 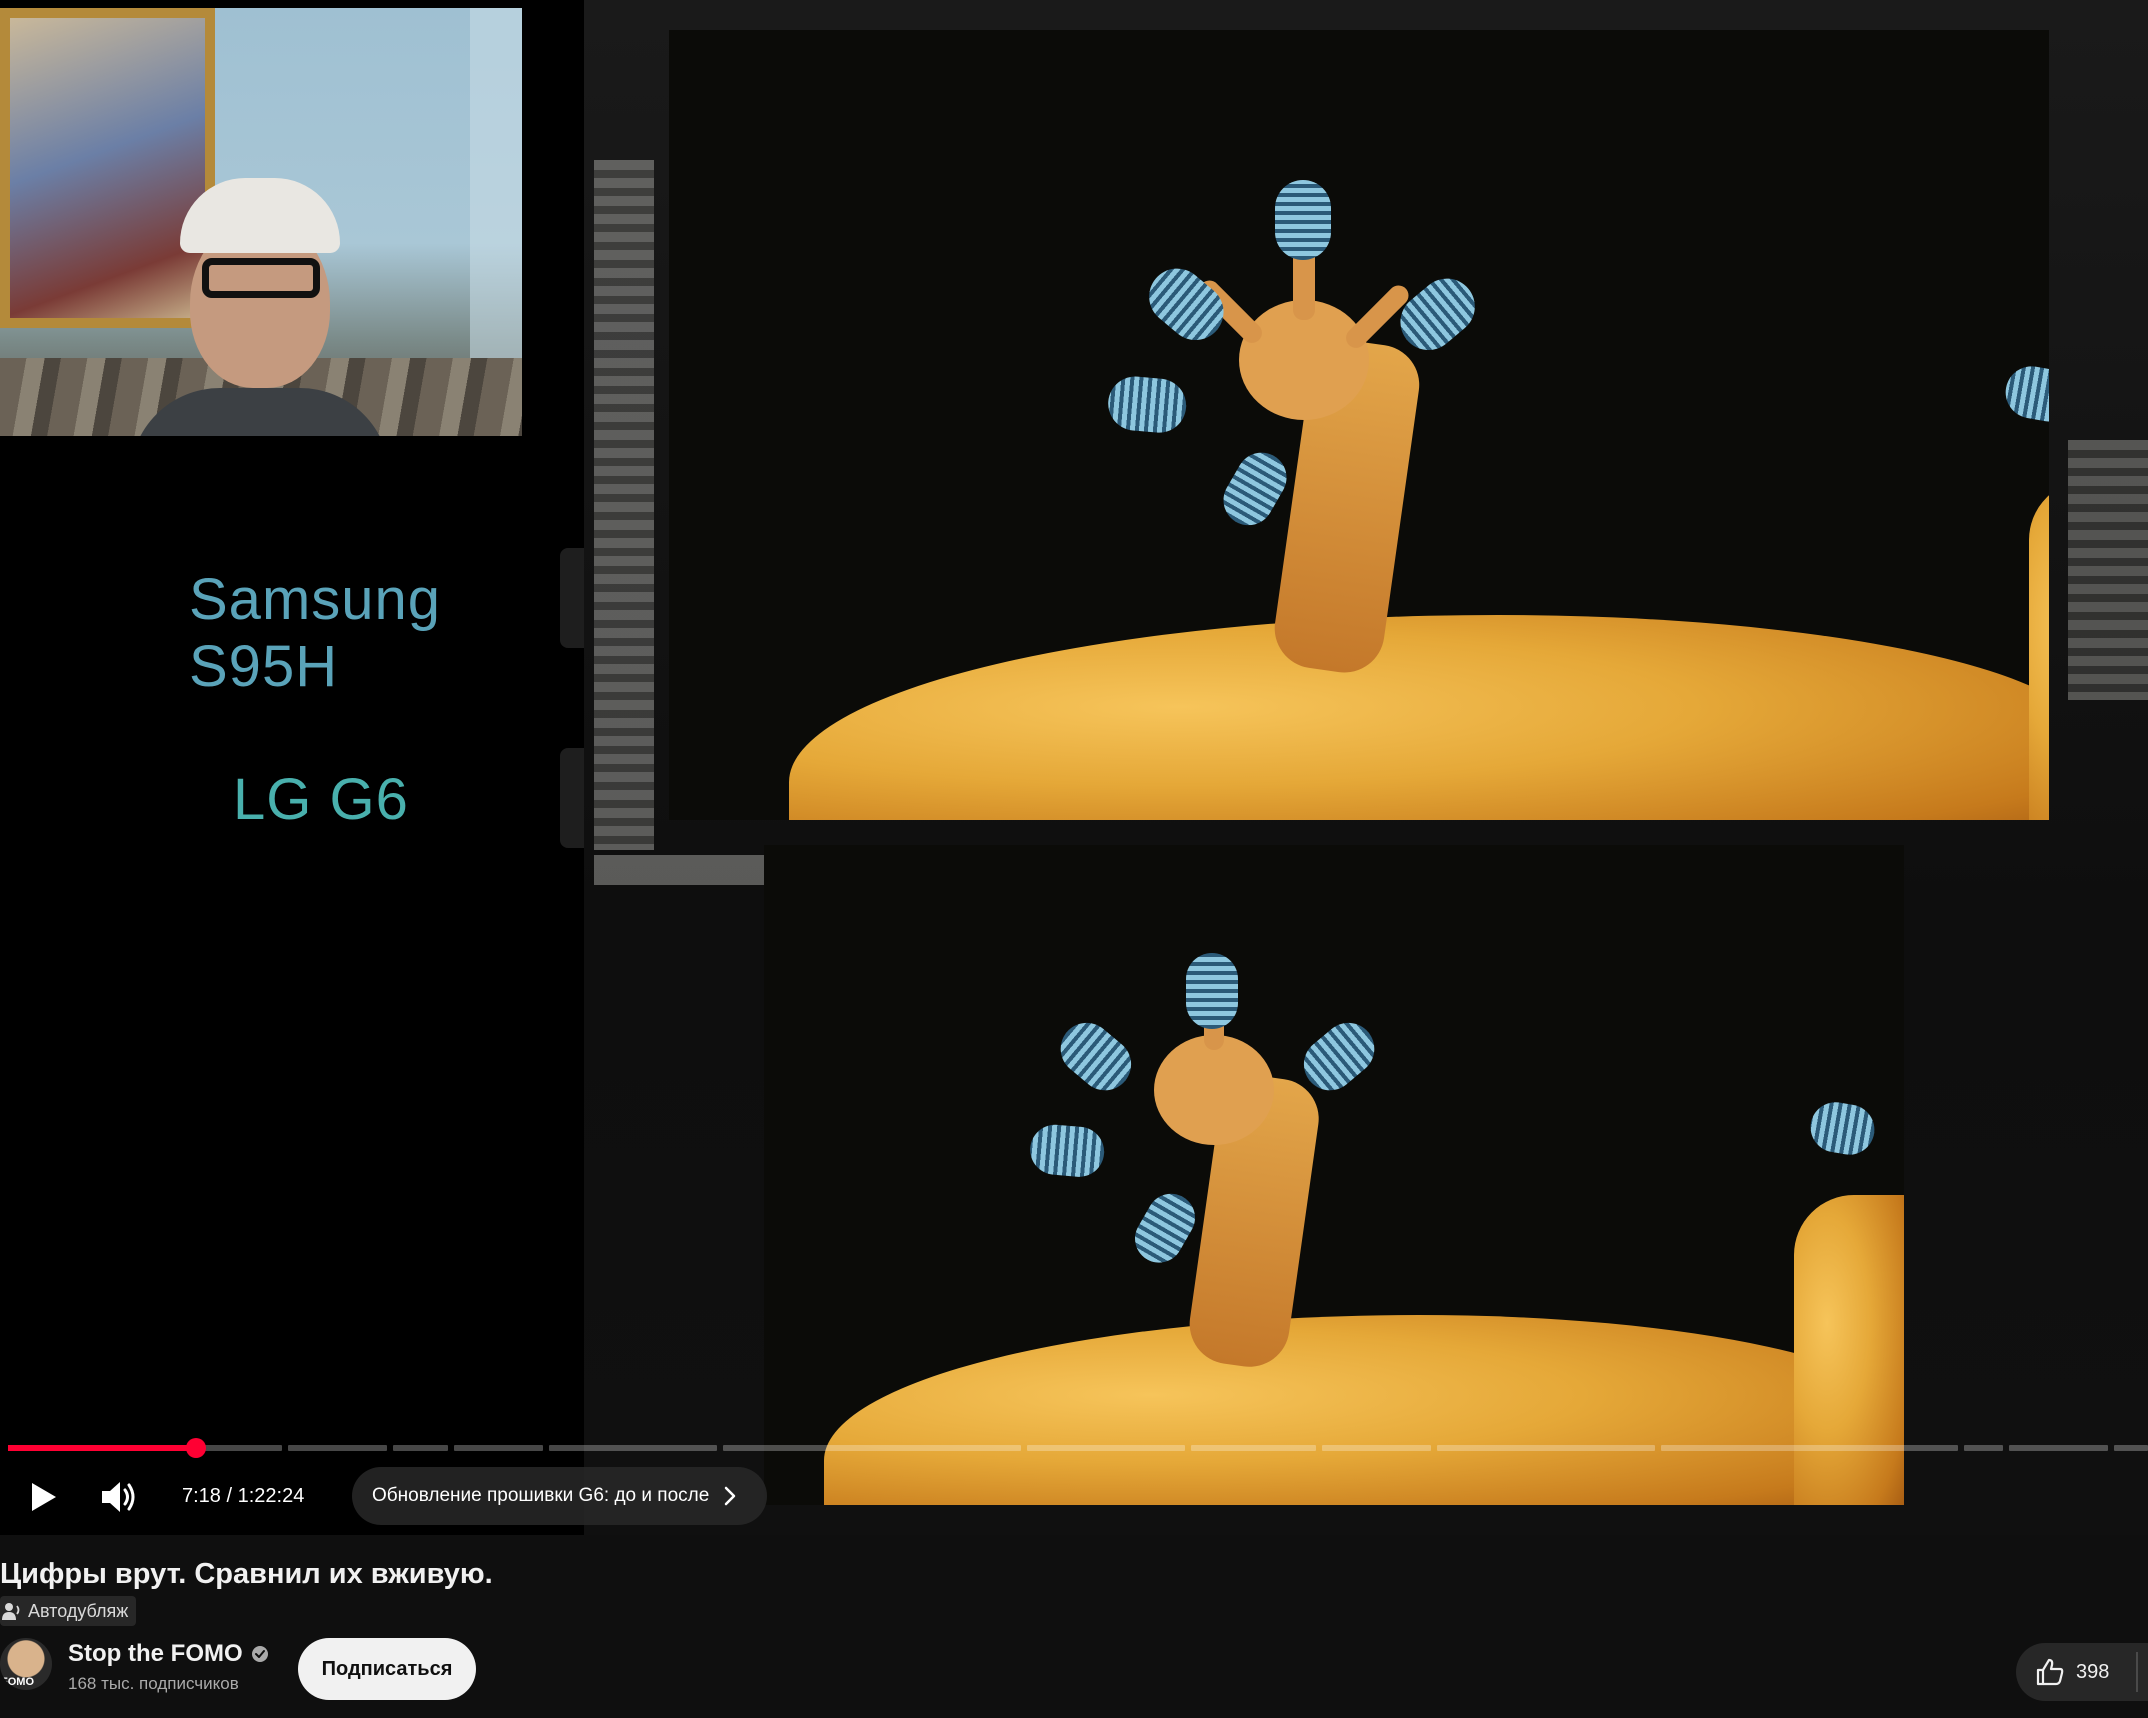 What do you see at coordinates (17, 1682) in the screenshot?
I see `avatar-text: FOMO` at bounding box center [17, 1682].